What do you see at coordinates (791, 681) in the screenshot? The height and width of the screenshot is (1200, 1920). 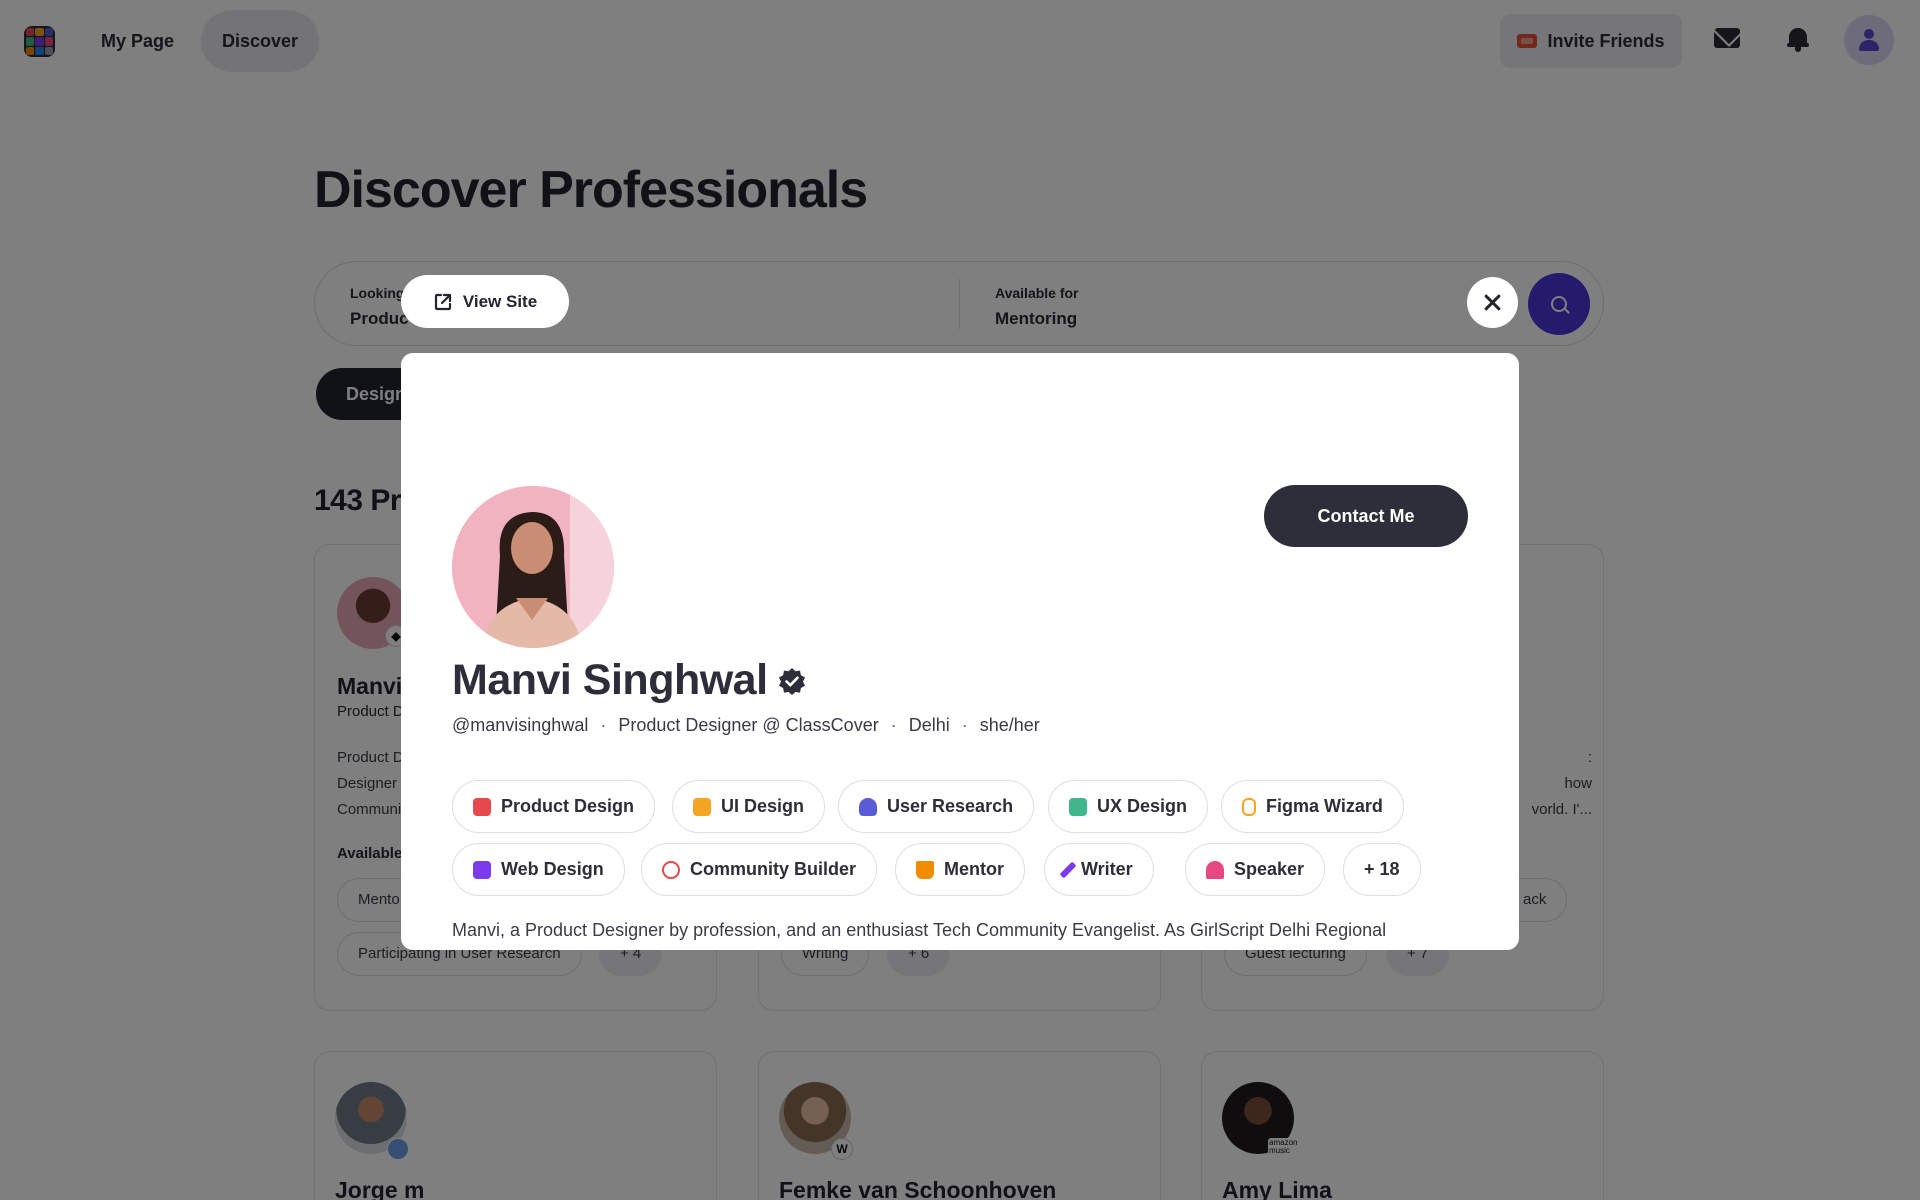 I see `verified-badge-icon` at bounding box center [791, 681].